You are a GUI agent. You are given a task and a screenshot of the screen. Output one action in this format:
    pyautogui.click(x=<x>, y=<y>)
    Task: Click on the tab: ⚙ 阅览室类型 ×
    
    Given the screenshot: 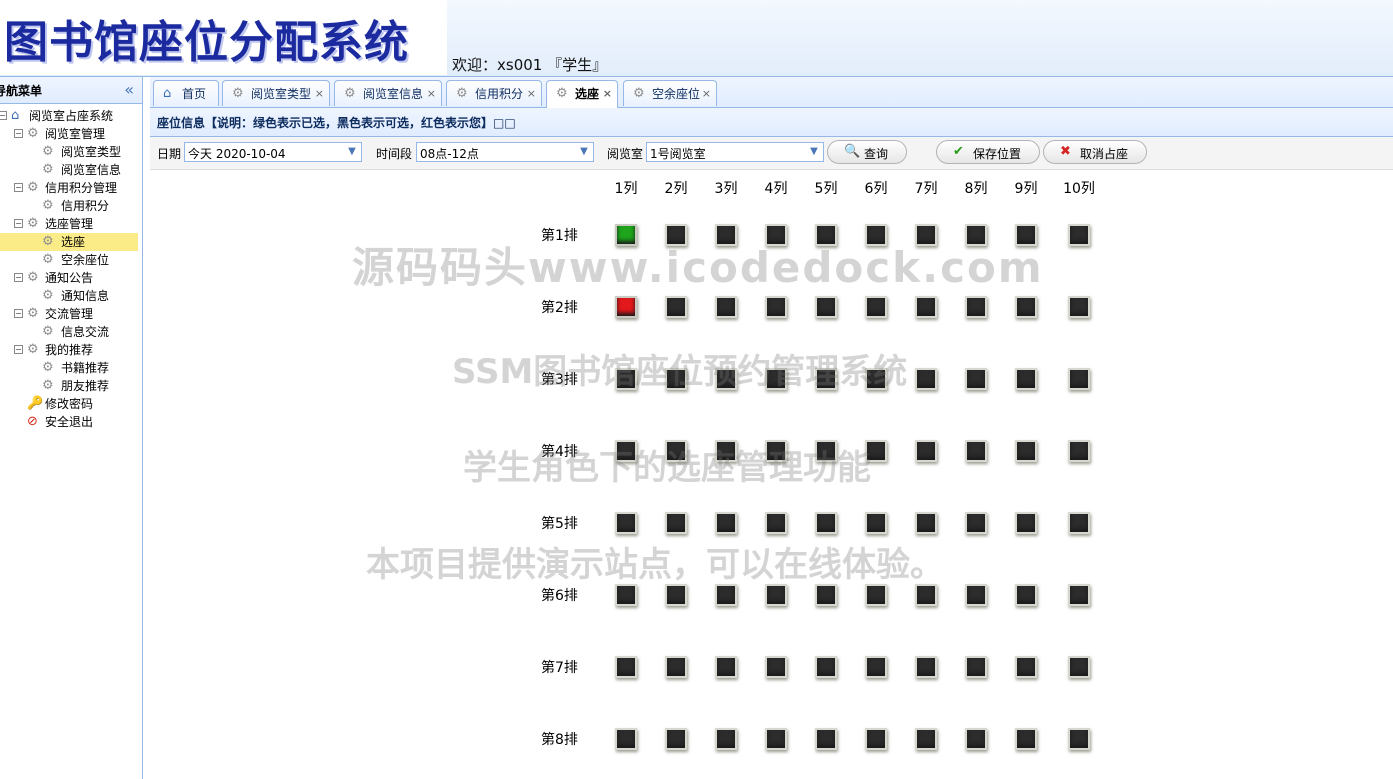 What is the action you would take?
    pyautogui.click(x=276, y=93)
    